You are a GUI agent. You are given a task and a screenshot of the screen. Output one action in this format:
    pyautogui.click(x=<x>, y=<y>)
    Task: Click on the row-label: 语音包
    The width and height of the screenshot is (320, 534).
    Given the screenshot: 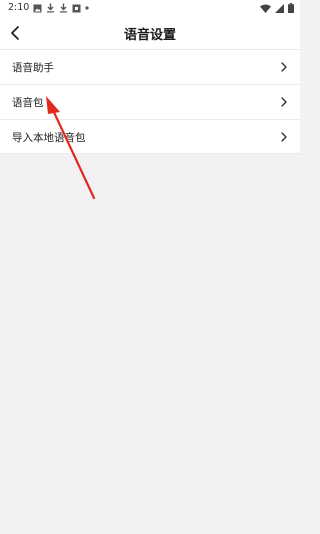 What is the action you would take?
    pyautogui.click(x=28, y=103)
    